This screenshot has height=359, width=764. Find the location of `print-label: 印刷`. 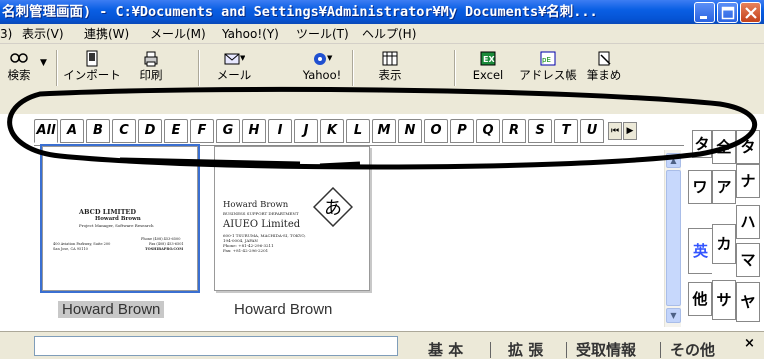

print-label: 印刷 is located at coordinates (151, 75).